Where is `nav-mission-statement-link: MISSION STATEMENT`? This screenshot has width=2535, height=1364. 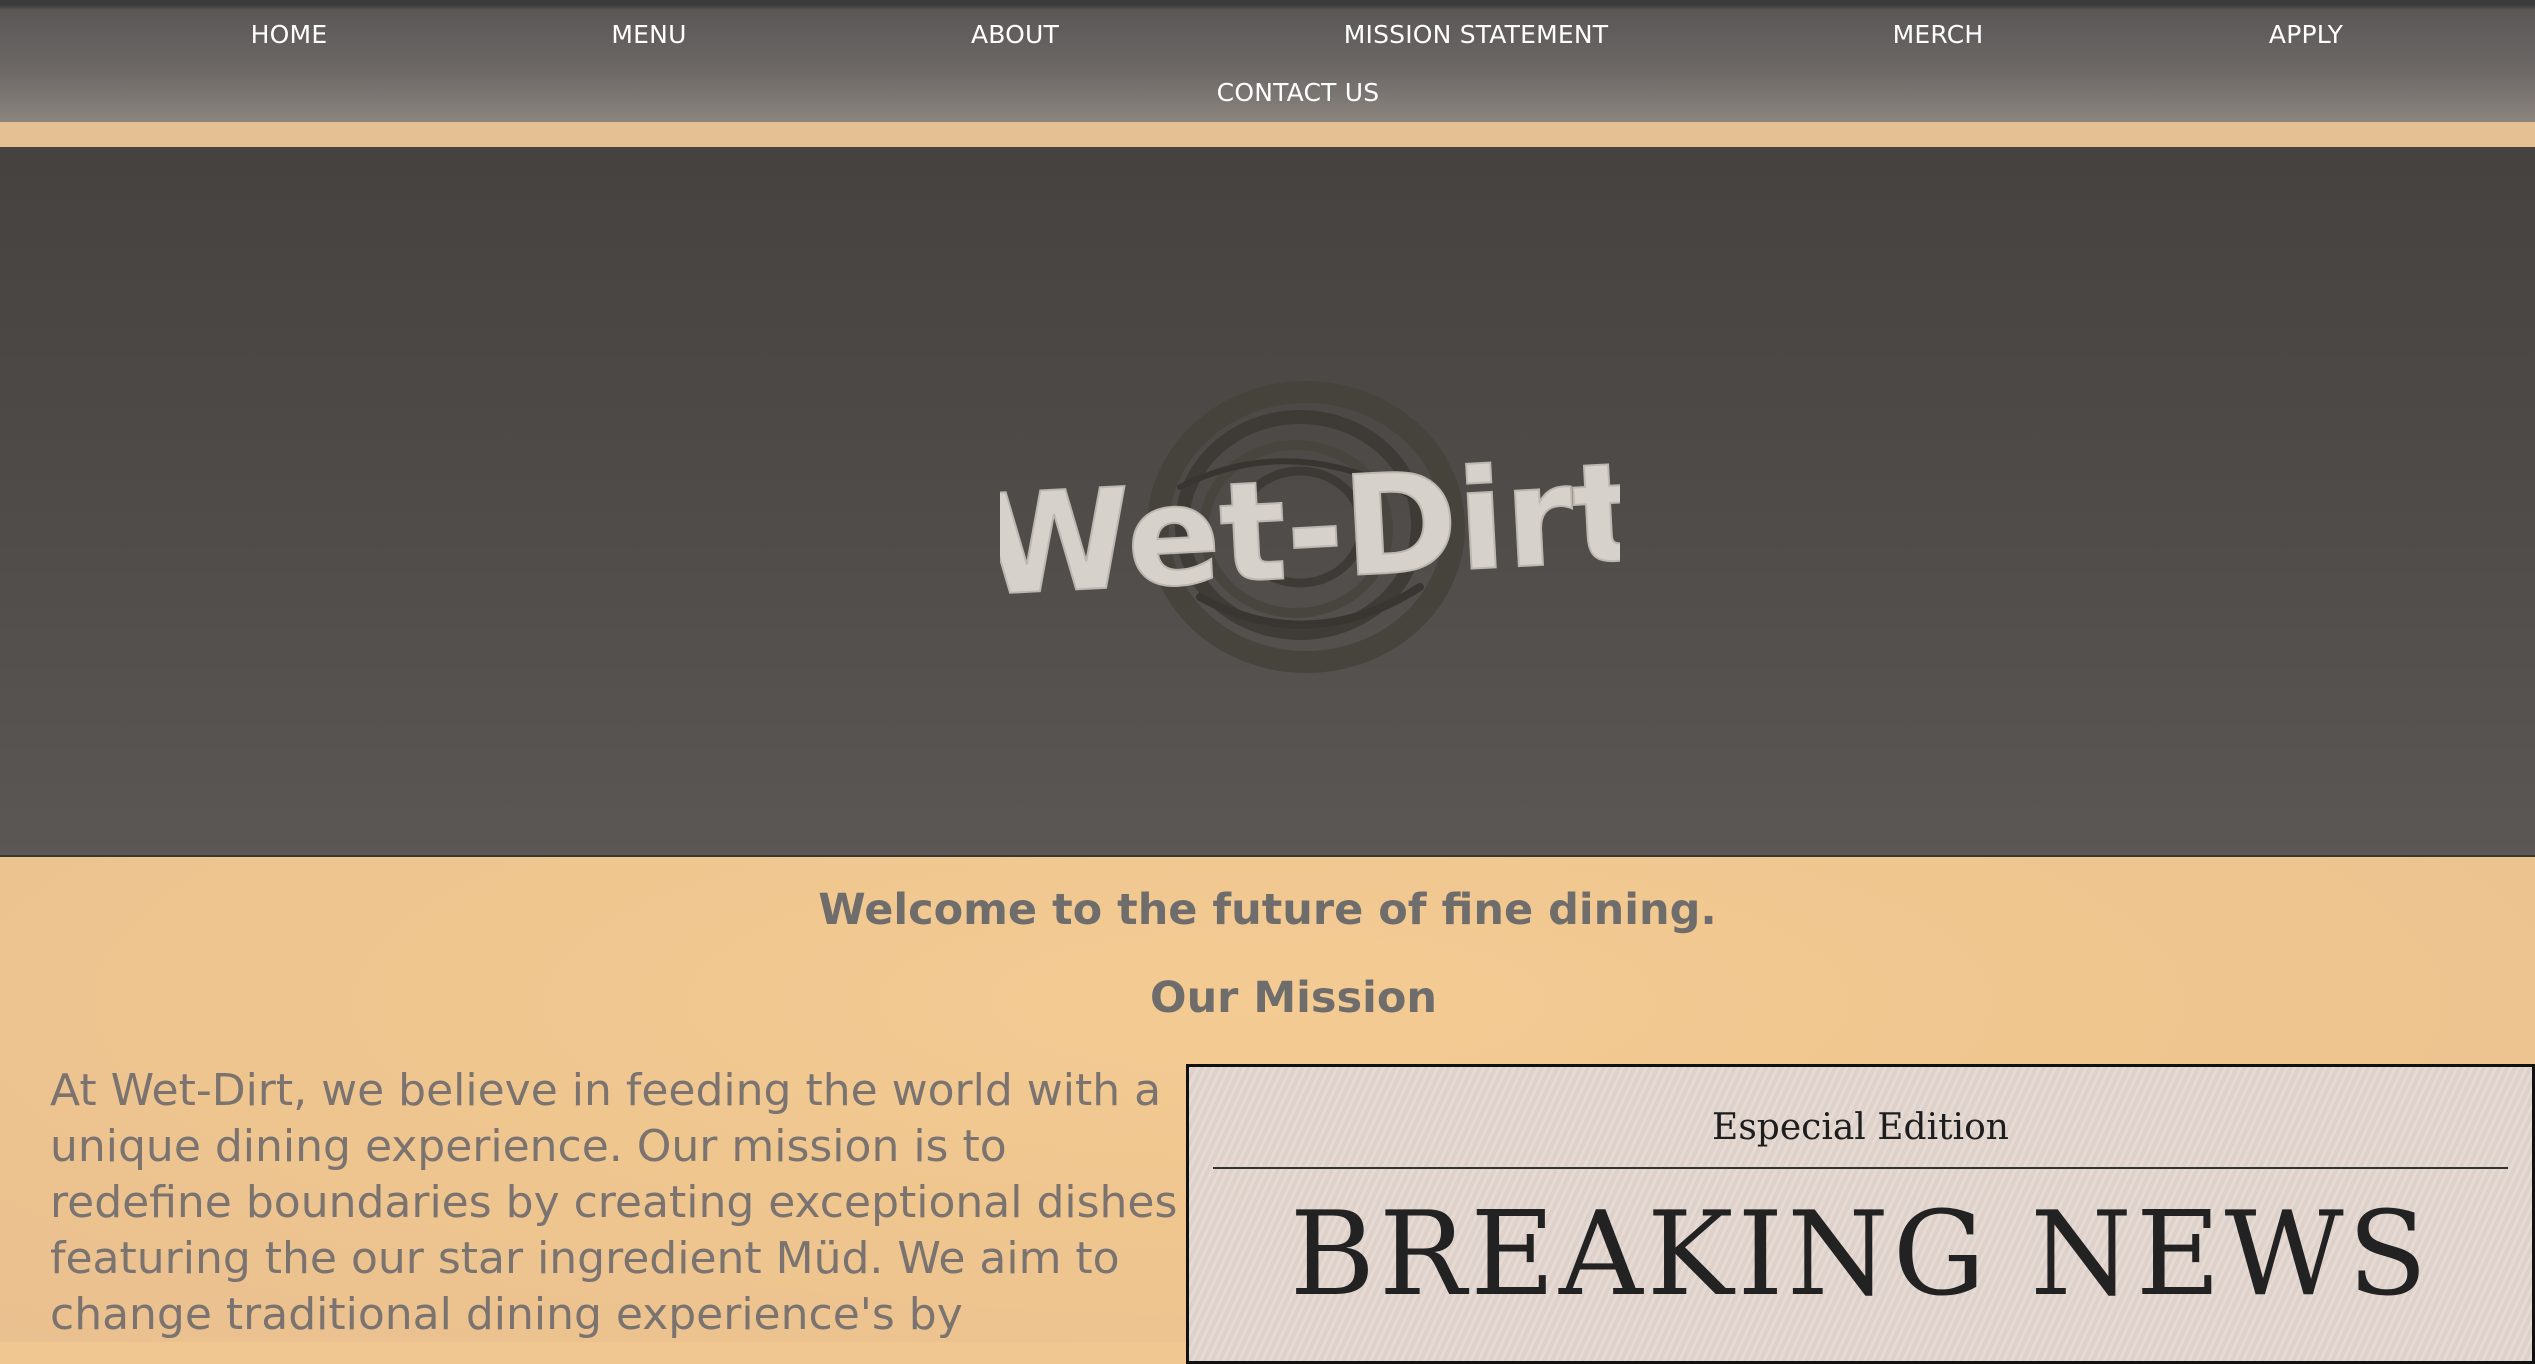
nav-mission-statement-link: MISSION STATEMENT is located at coordinates (1476, 34).